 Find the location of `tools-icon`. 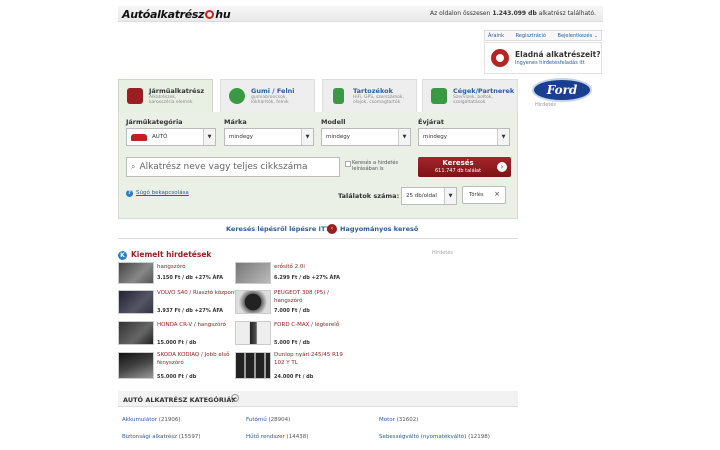

tools-icon is located at coordinates (439, 96).